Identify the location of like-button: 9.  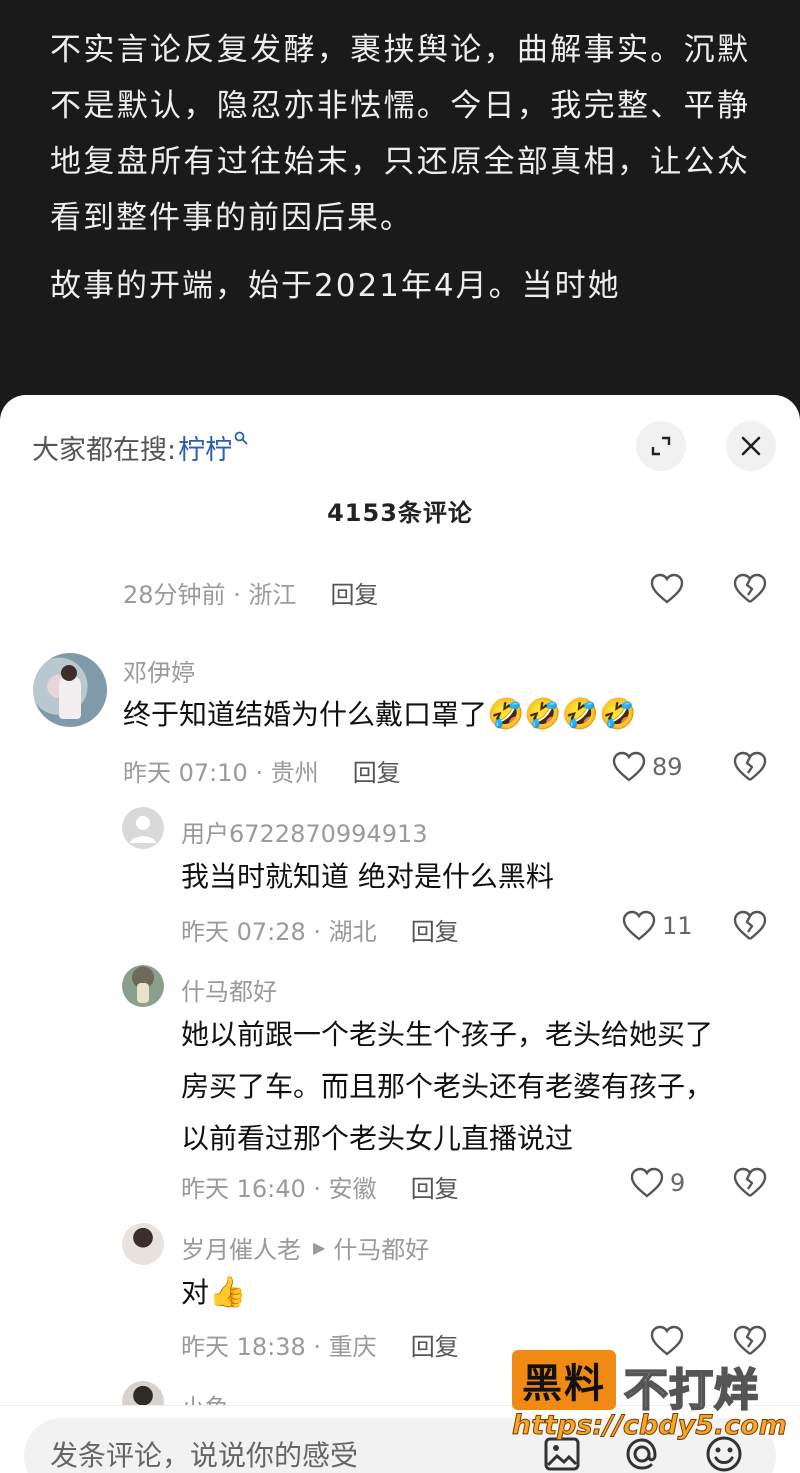
(657, 1183).